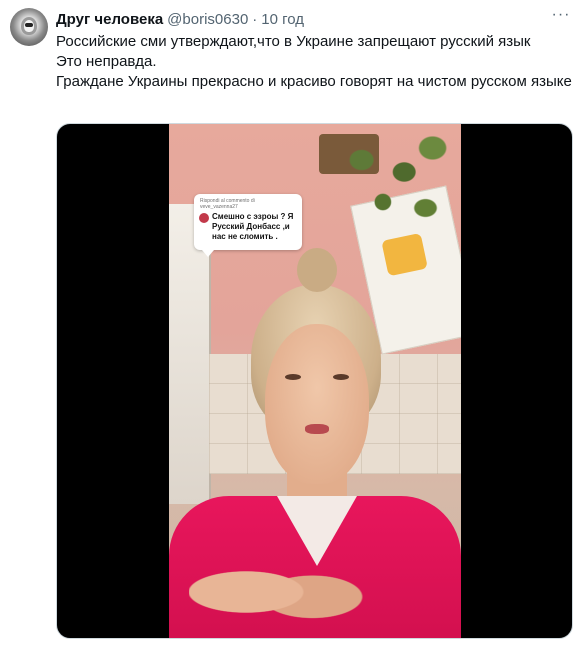 The image size is (582, 647). Describe the element at coordinates (282, 20) in the screenshot. I see `timestamp: 10 год` at that location.